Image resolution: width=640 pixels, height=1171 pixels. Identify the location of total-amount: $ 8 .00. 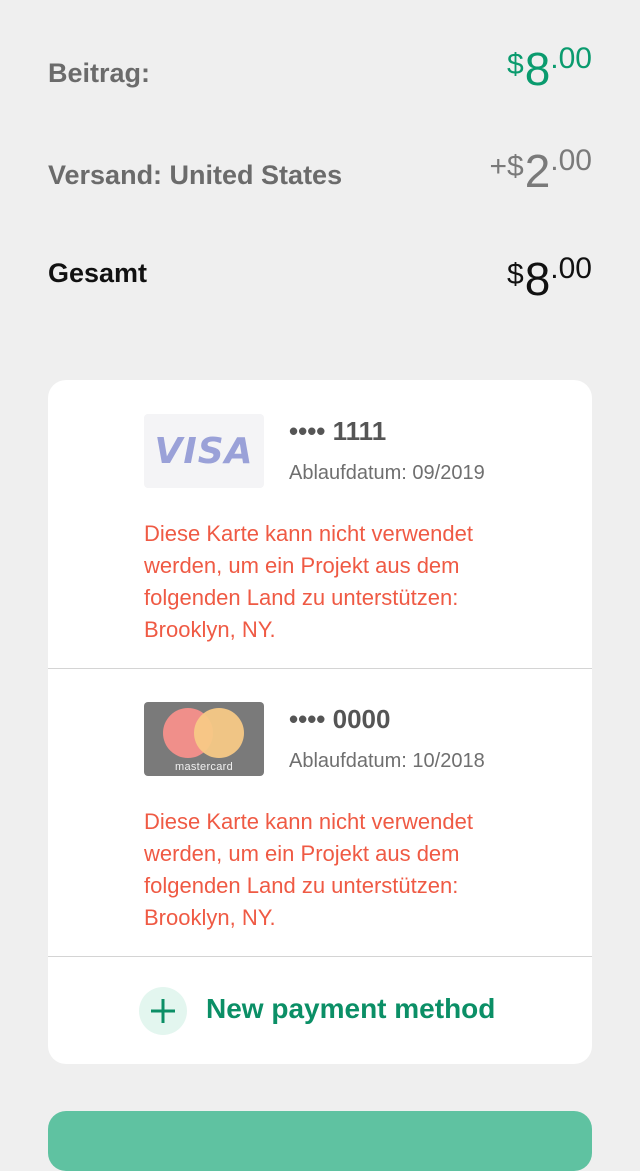
(549, 278).